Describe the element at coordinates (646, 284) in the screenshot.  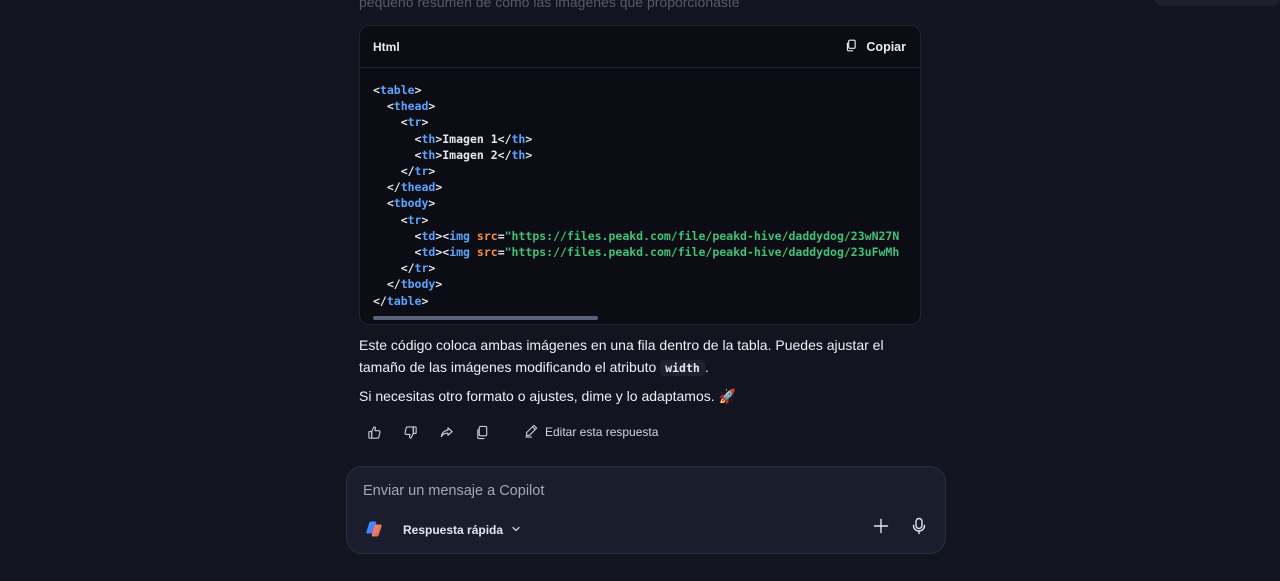
I see `code-line: </tbody>` at that location.